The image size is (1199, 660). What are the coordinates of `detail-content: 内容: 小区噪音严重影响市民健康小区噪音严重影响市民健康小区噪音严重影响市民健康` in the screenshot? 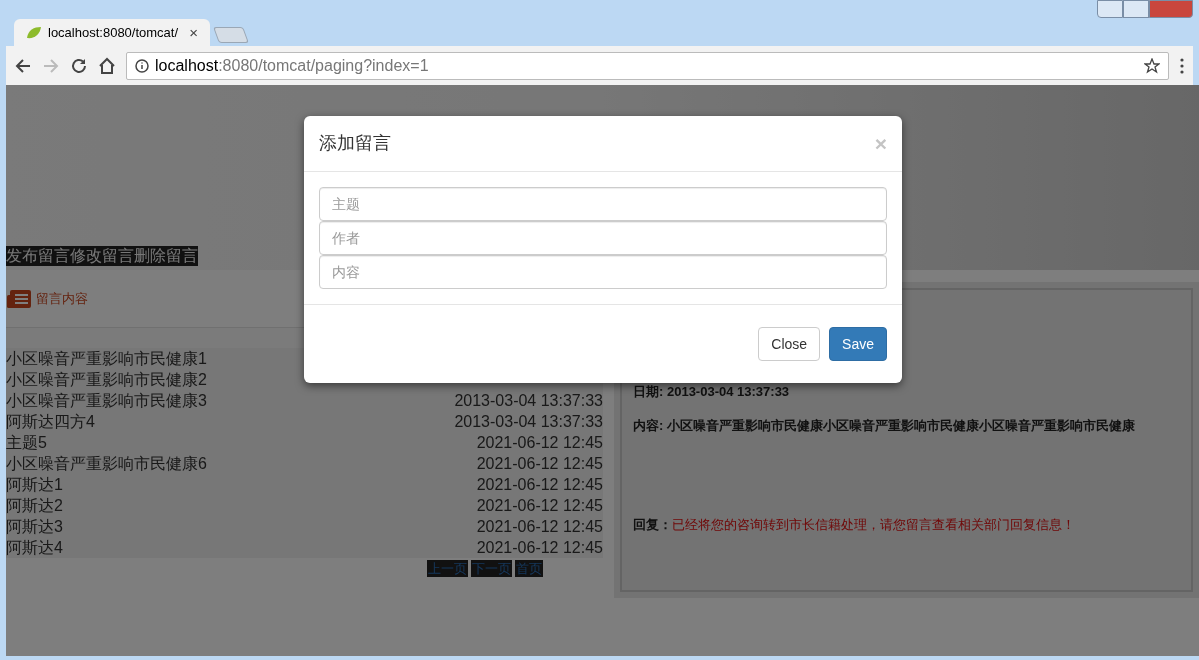 It's located at (884, 425).